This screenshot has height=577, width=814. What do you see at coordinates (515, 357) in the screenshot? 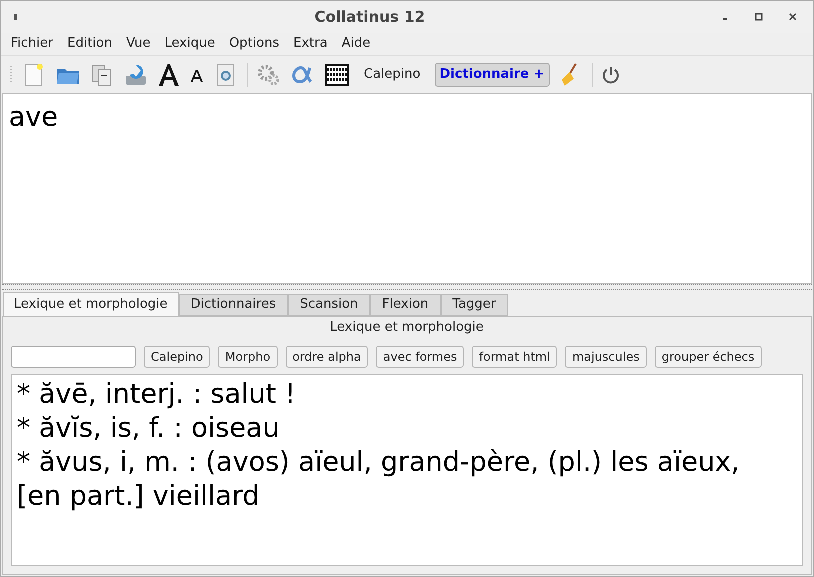
I see `option-button: format html` at bounding box center [515, 357].